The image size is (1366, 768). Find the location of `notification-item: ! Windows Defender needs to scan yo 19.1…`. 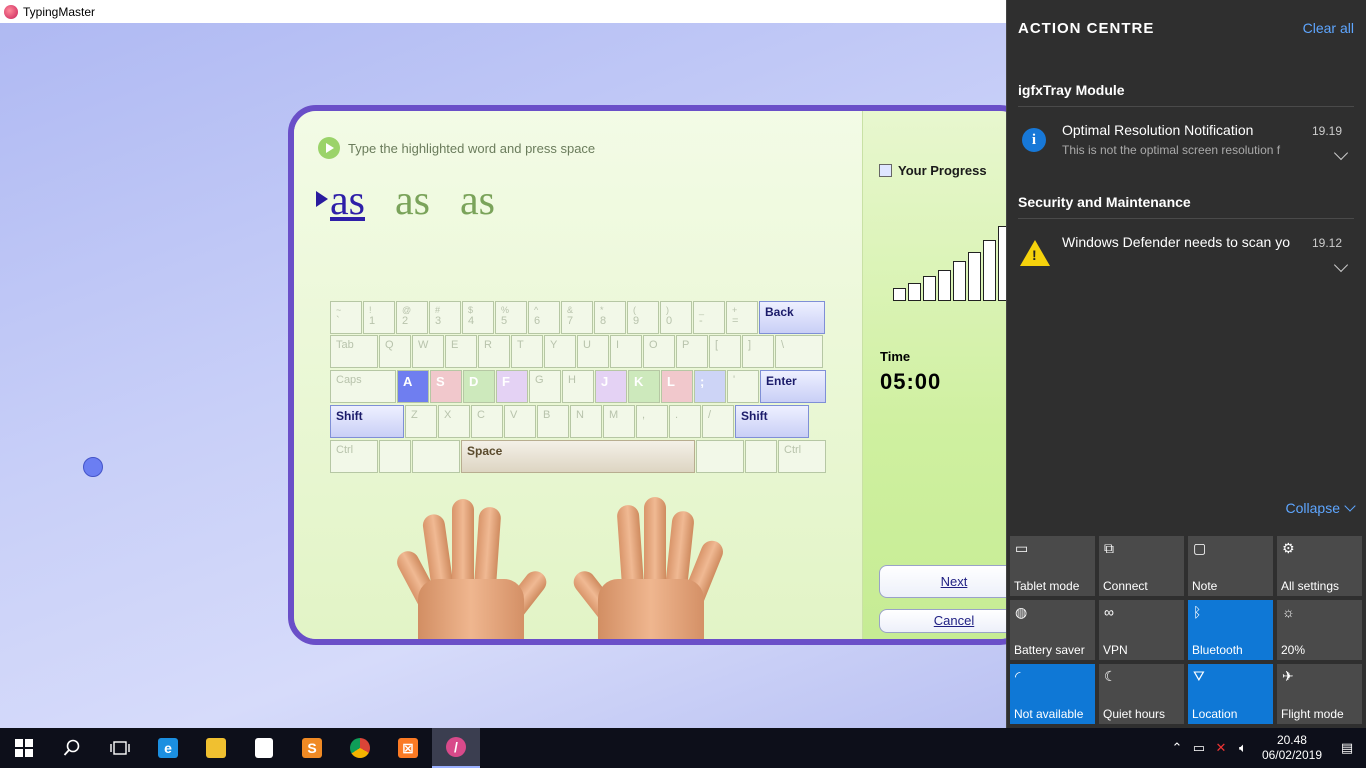

notification-item: ! Windows Defender needs to scan yo 19.1… is located at coordinates (1188, 264).